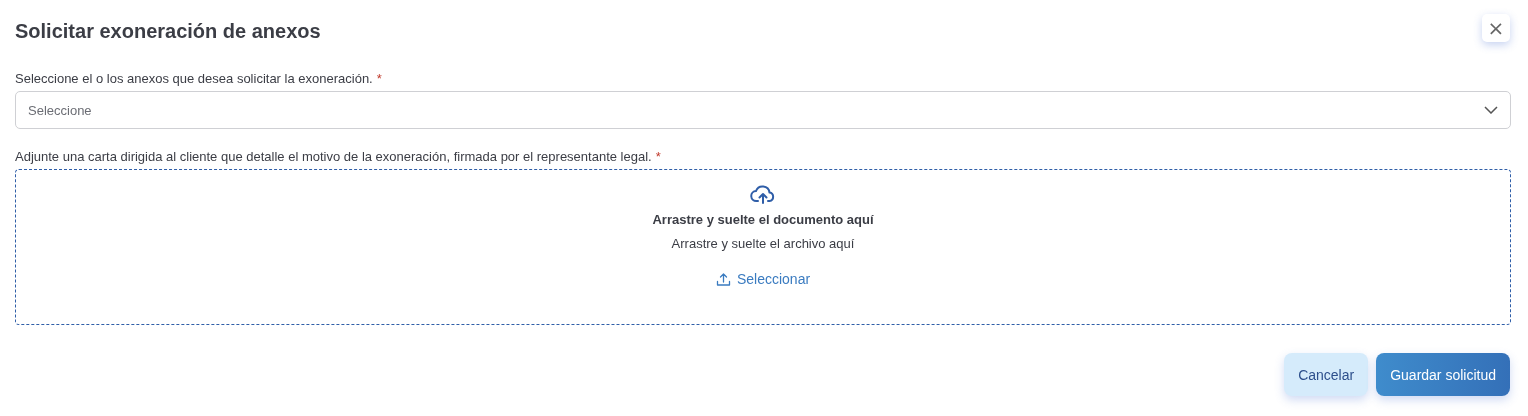 The image size is (1528, 416). Describe the element at coordinates (723, 279) in the screenshot. I see `upload-icon` at that location.